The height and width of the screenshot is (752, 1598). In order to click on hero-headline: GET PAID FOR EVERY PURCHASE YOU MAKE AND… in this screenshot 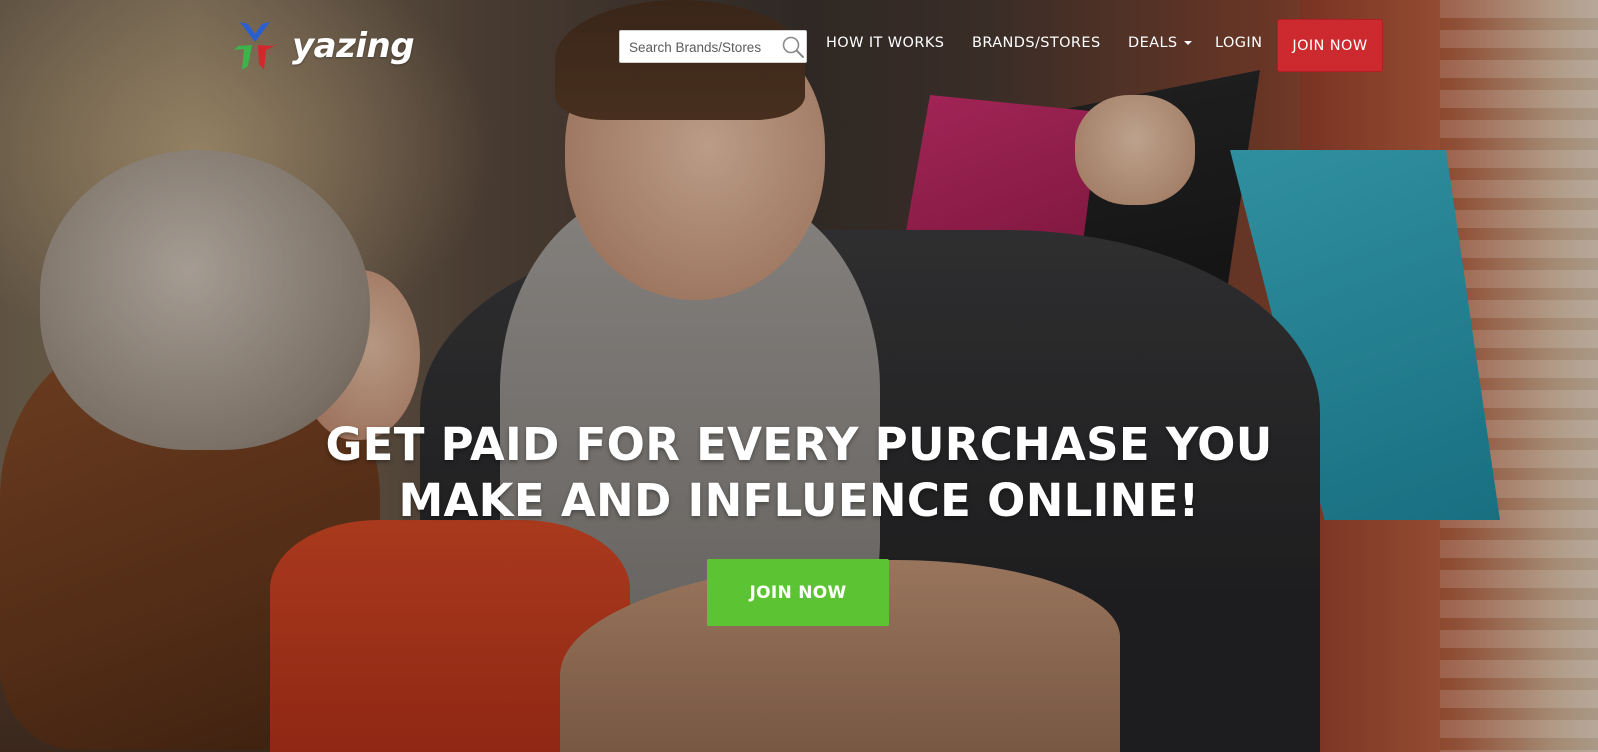, I will do `click(799, 473)`.